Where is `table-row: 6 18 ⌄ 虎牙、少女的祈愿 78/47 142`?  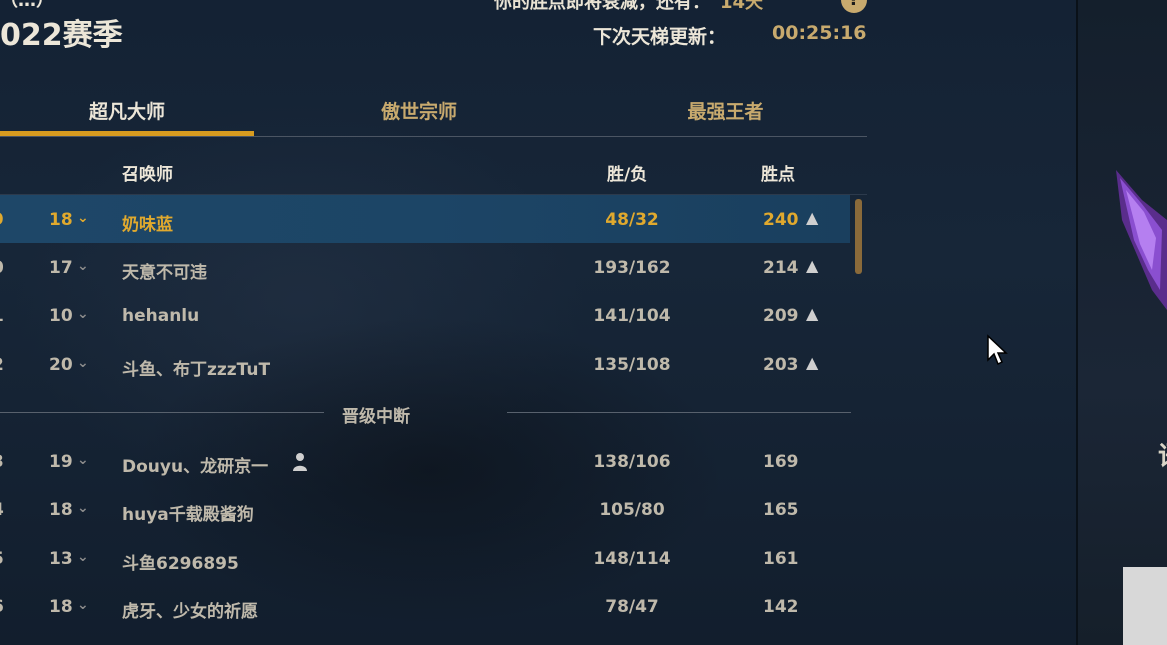 table-row: 6 18 ⌄ 虎牙、少女的祈愿 78/47 142 is located at coordinates (425, 606).